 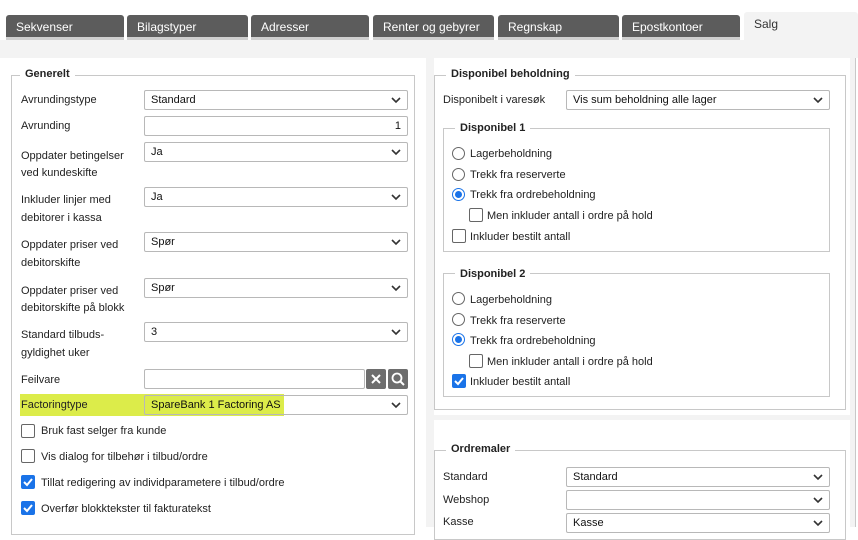 I want to click on disponibel-1-legend: Disponibel 1, so click(x=493, y=128).